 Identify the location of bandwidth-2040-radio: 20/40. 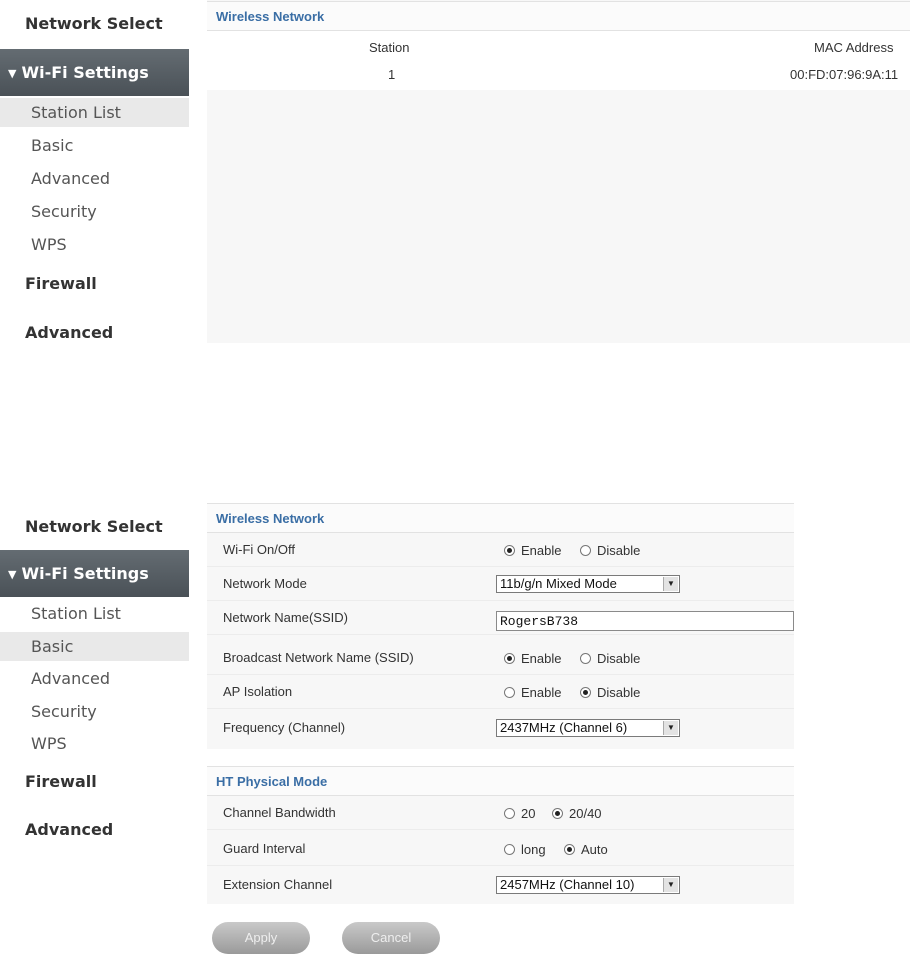
(577, 813).